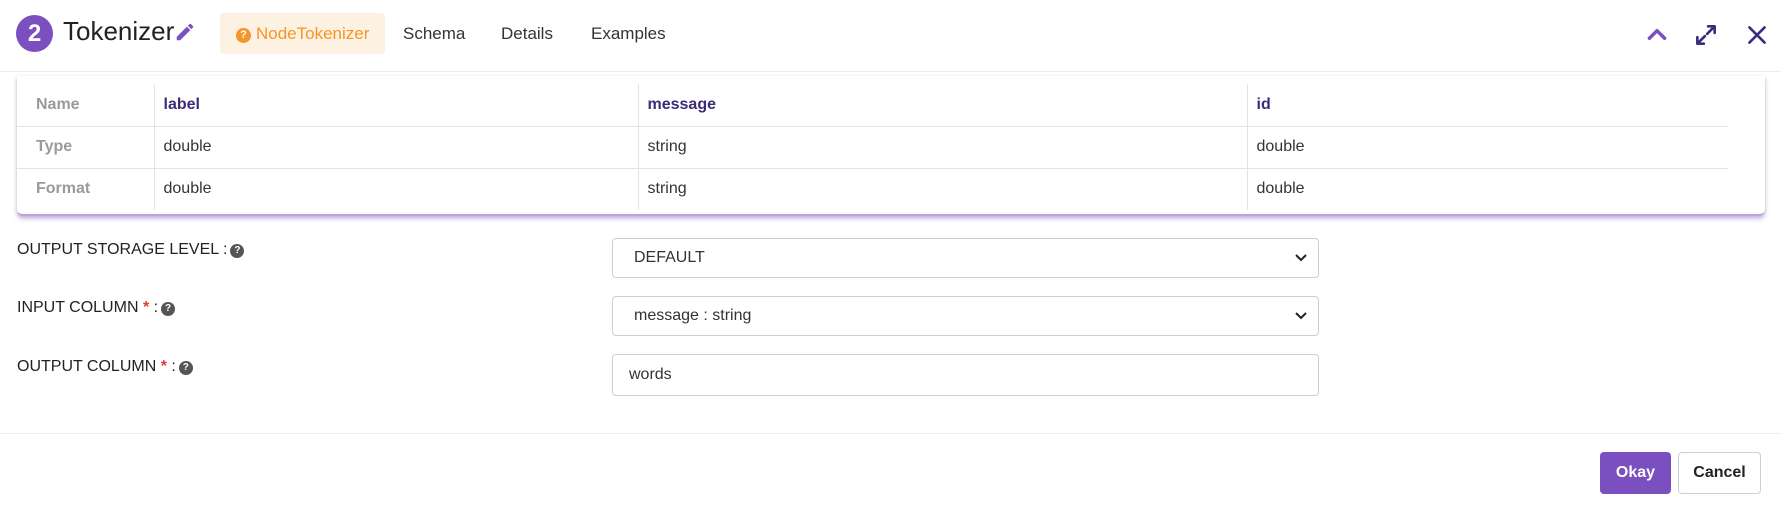 The height and width of the screenshot is (505, 1781). What do you see at coordinates (85, 105) in the screenshot?
I see `row-header-name: Name` at bounding box center [85, 105].